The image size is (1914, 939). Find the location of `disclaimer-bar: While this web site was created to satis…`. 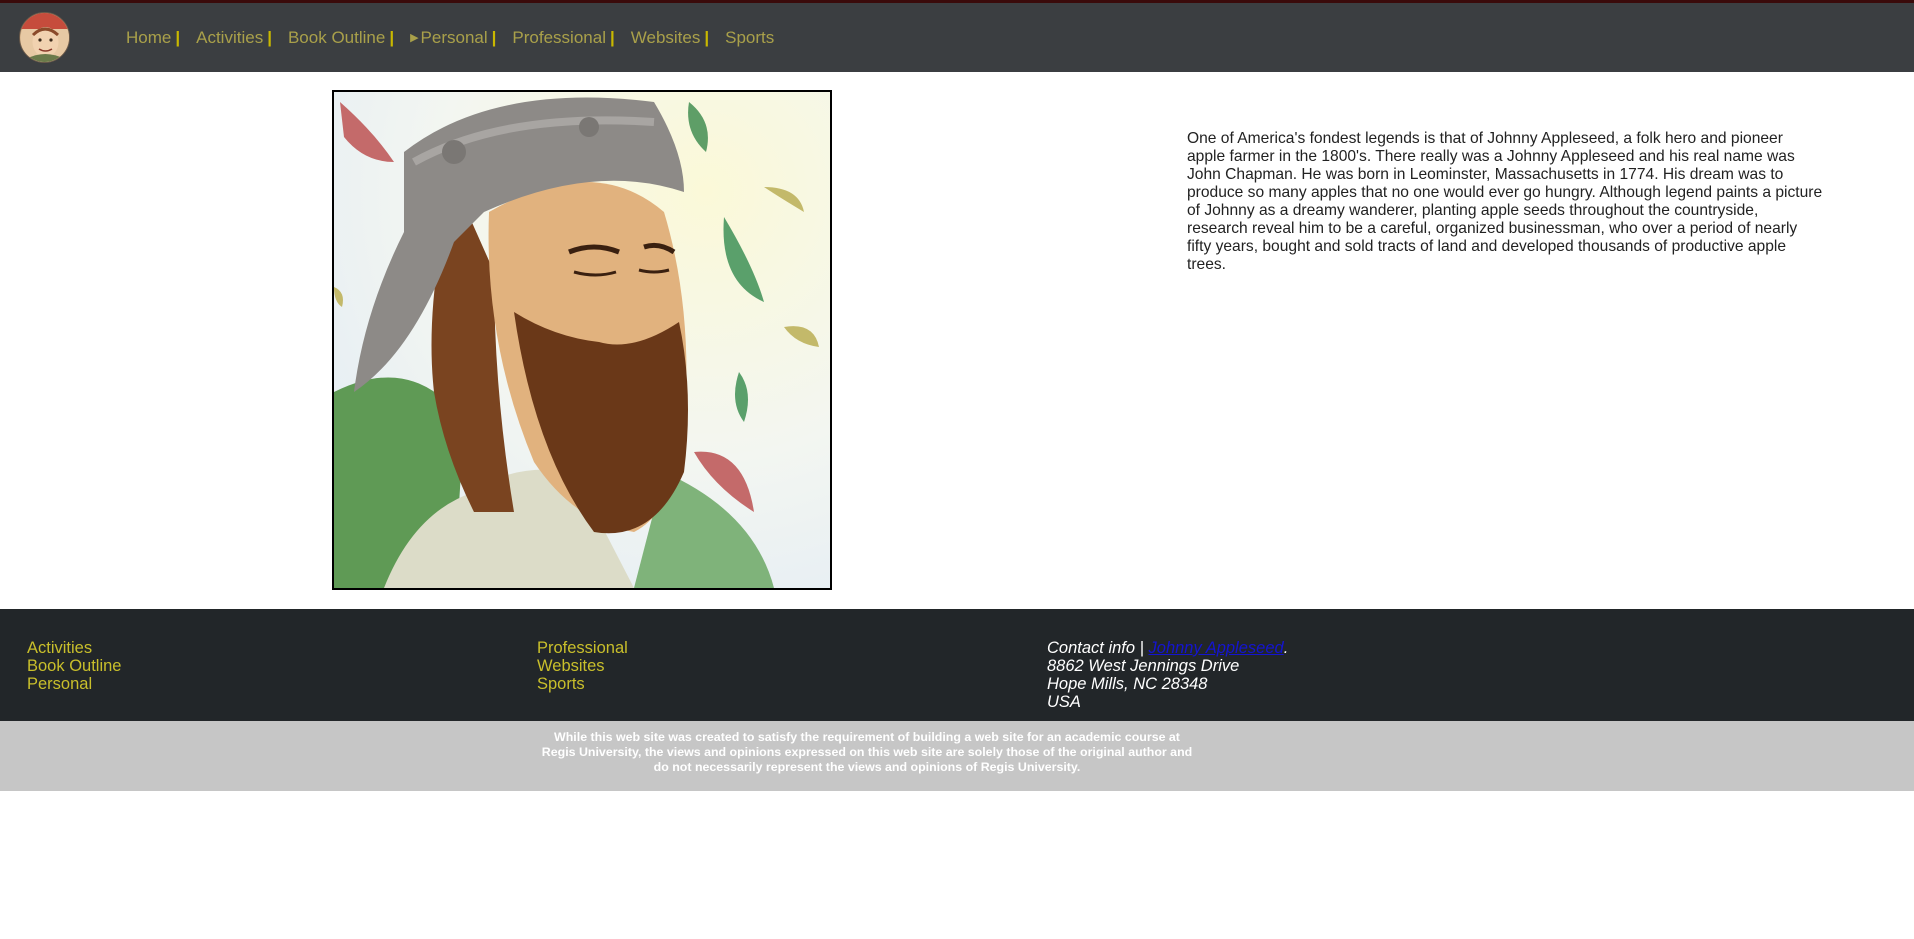

disclaimer-bar: While this web site was created to satis… is located at coordinates (957, 756).